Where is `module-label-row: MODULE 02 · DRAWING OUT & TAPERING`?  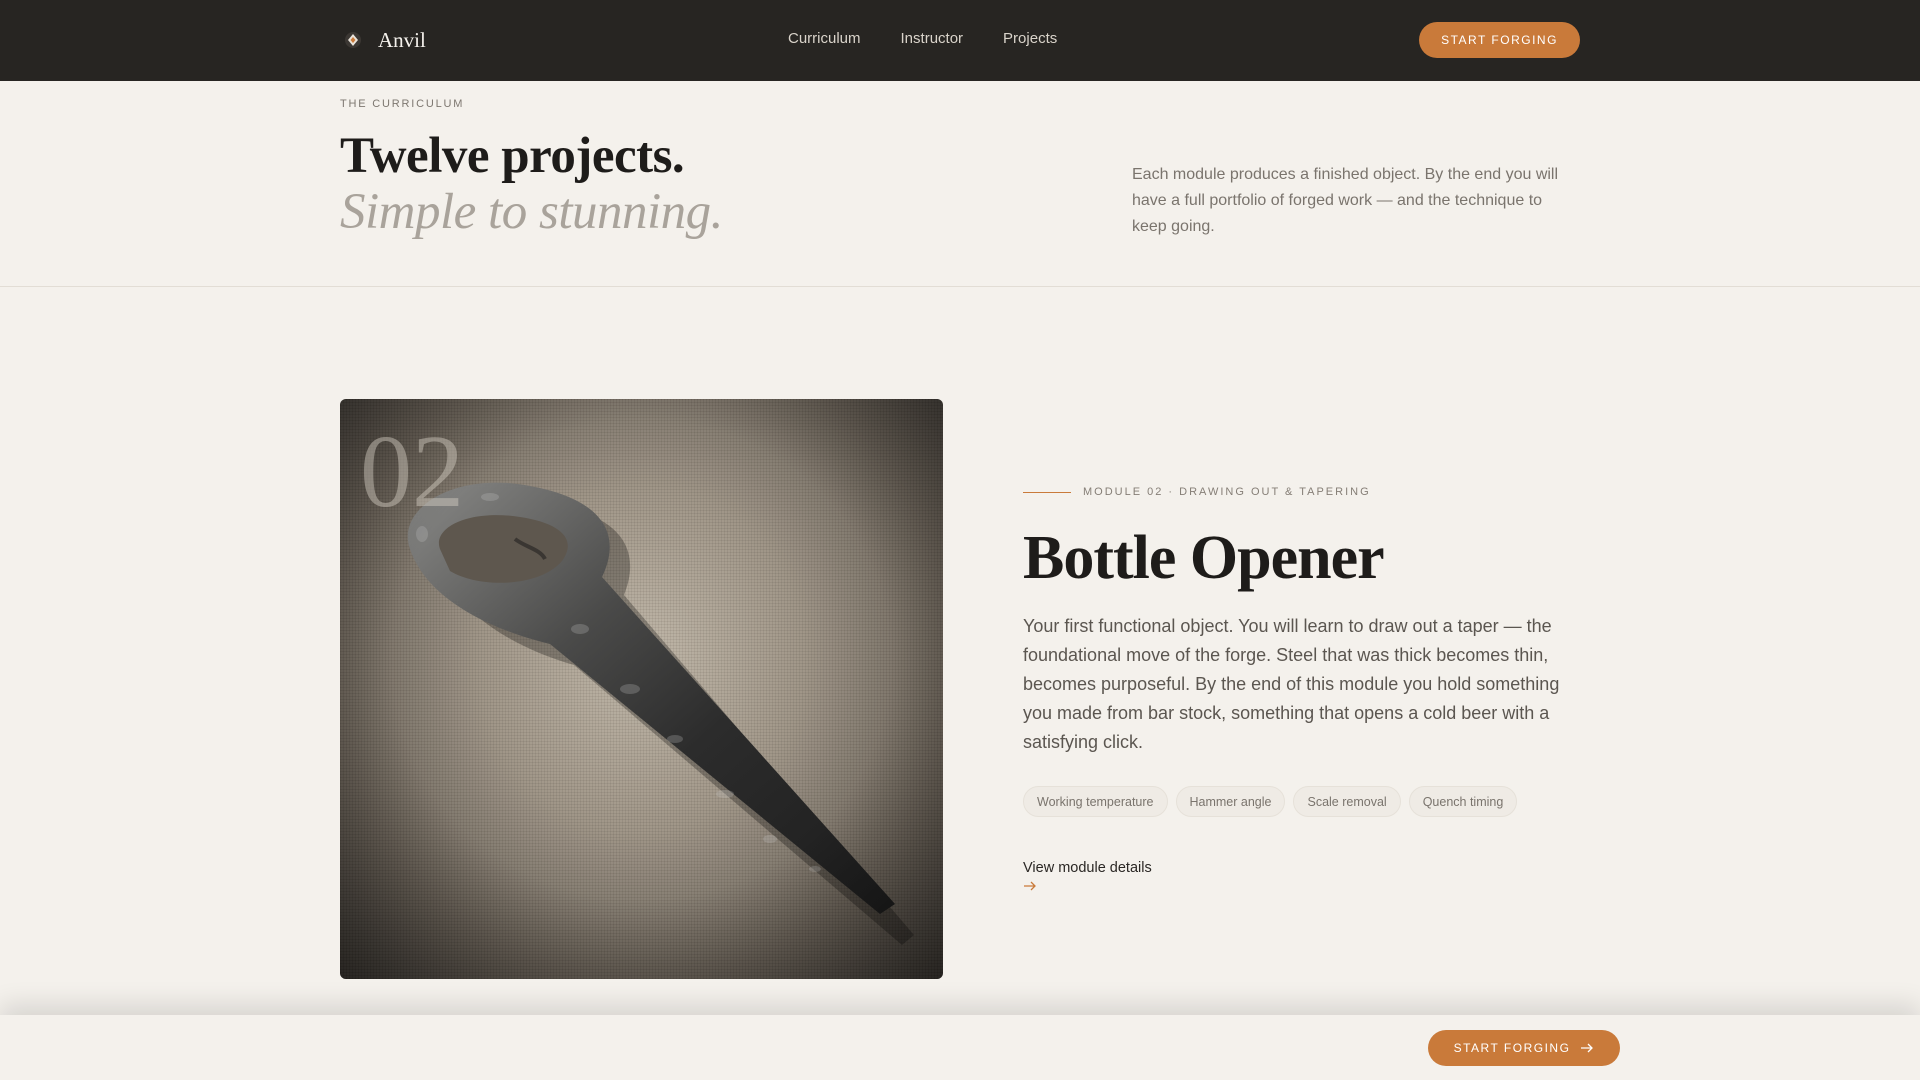 module-label-row: MODULE 02 · DRAWING OUT & TAPERING is located at coordinates (1197, 492).